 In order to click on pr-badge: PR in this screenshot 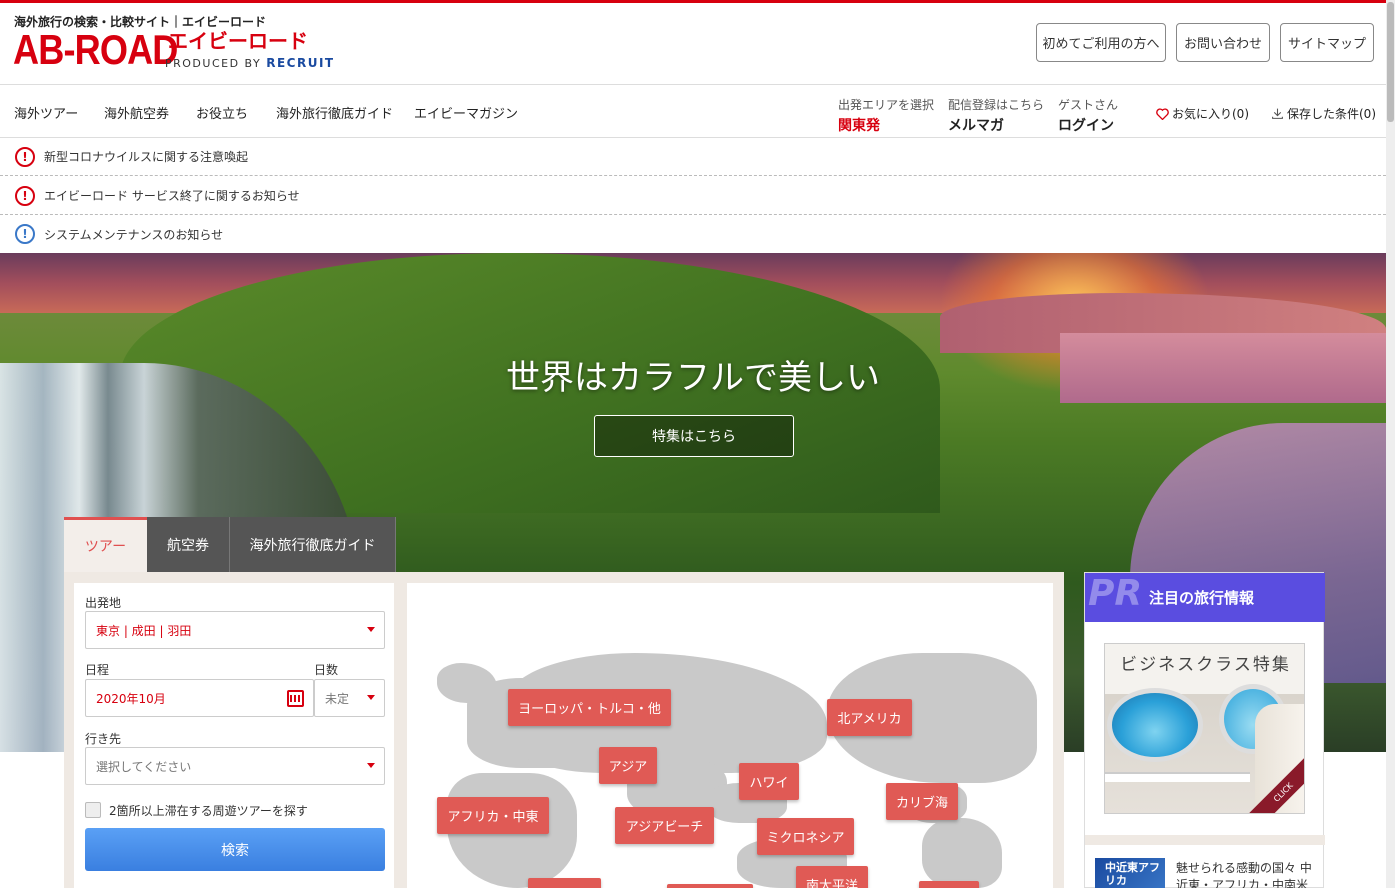, I will do `click(1115, 593)`.